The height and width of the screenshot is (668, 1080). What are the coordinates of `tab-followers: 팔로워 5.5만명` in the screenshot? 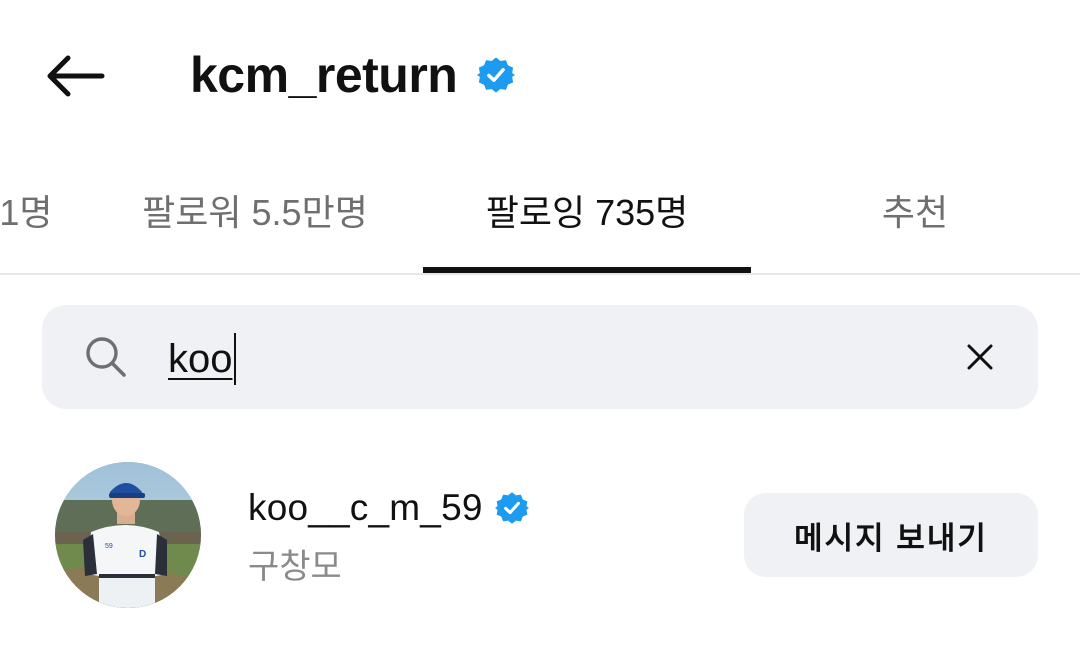 It's located at (255, 210).